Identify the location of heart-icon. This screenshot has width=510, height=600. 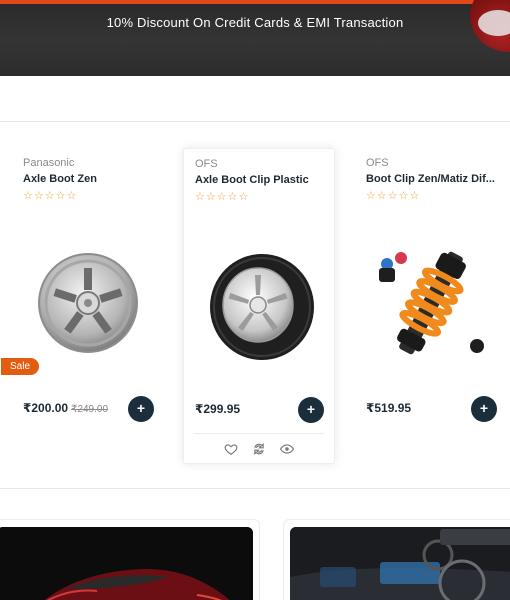
(231, 449).